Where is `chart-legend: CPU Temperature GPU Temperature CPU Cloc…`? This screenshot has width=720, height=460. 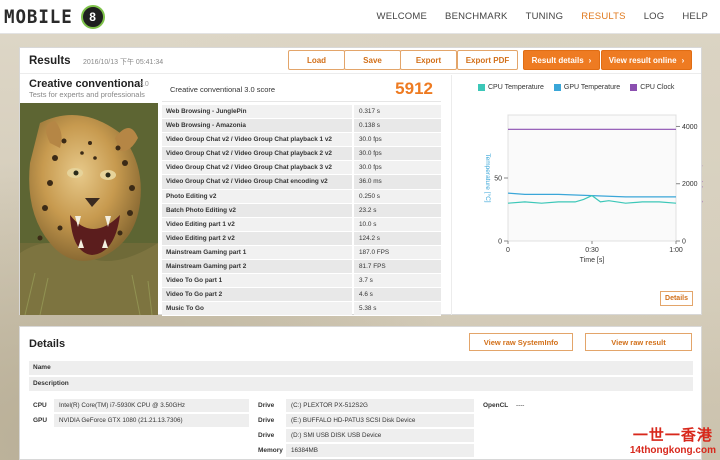 chart-legend: CPU Temperature GPU Temperature CPU Cloc… is located at coordinates (576, 87).